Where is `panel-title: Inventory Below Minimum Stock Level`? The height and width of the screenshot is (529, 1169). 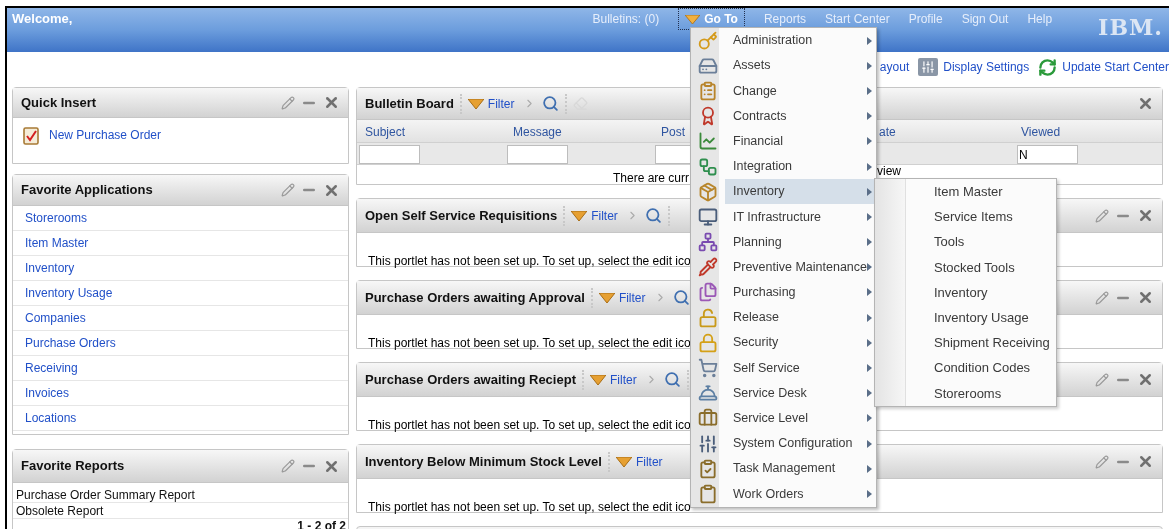
panel-title: Inventory Below Minimum Stock Level is located at coordinates (483, 461).